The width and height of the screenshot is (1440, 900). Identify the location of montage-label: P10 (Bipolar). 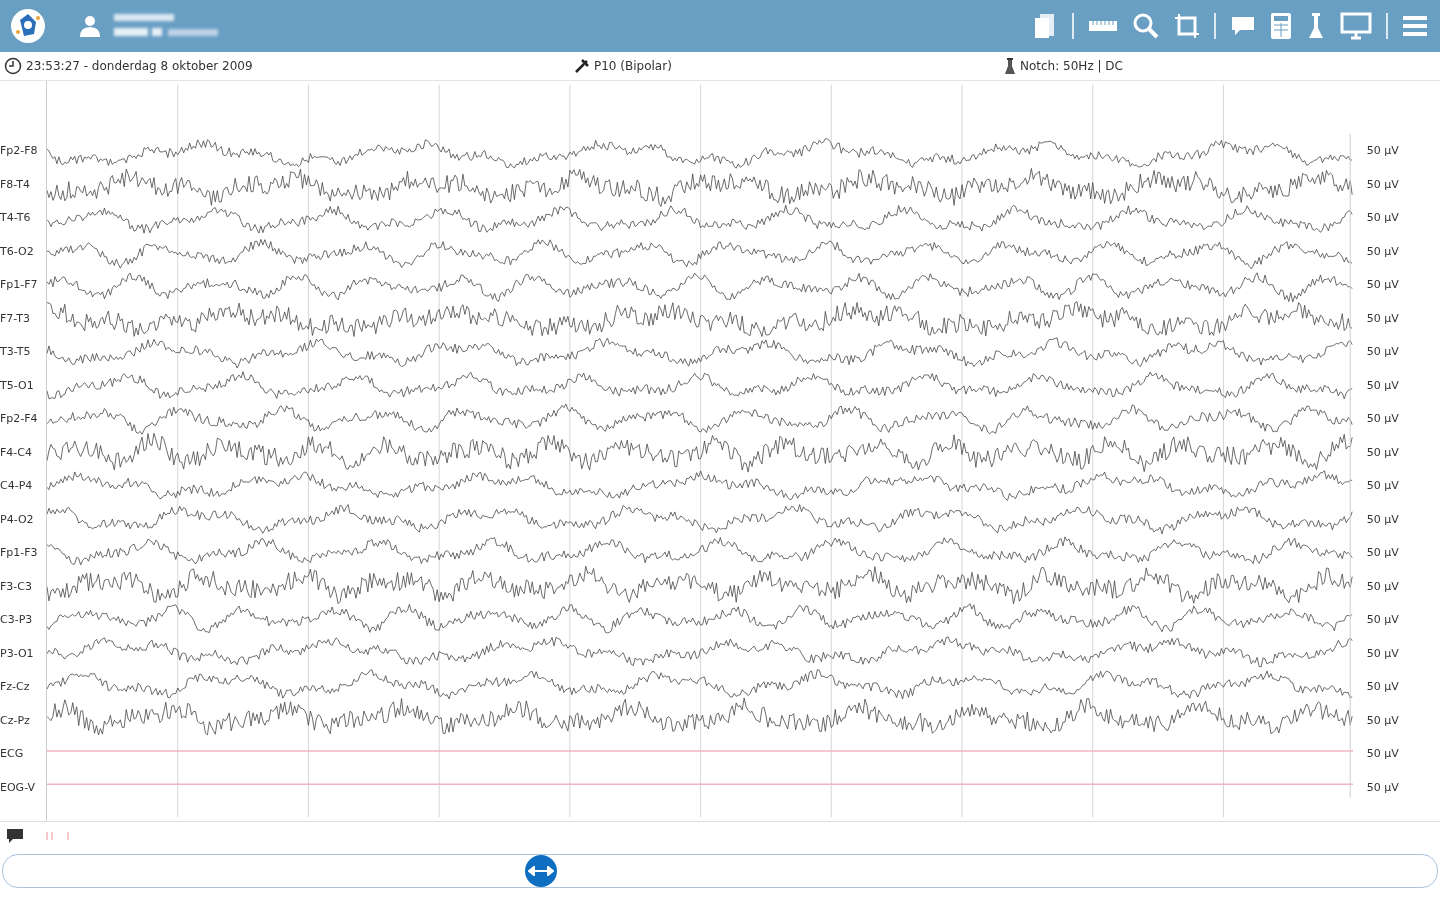
(633, 66).